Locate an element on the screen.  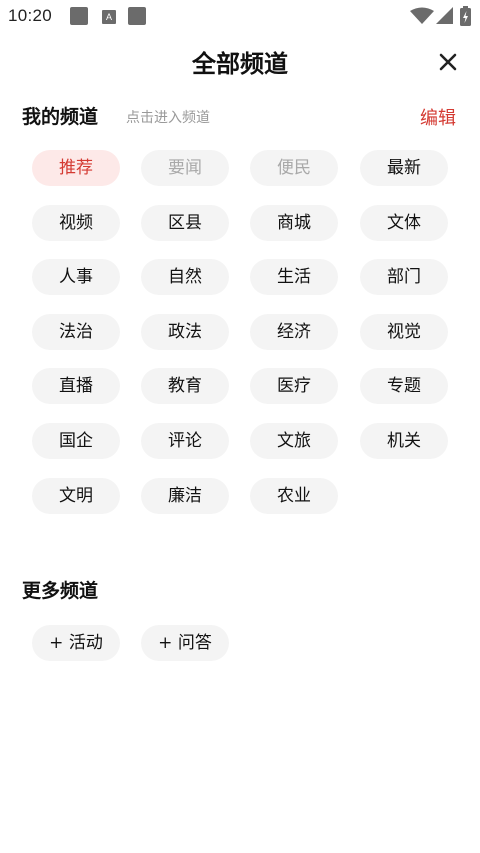
channel-chip: 机关 is located at coordinates (404, 441).